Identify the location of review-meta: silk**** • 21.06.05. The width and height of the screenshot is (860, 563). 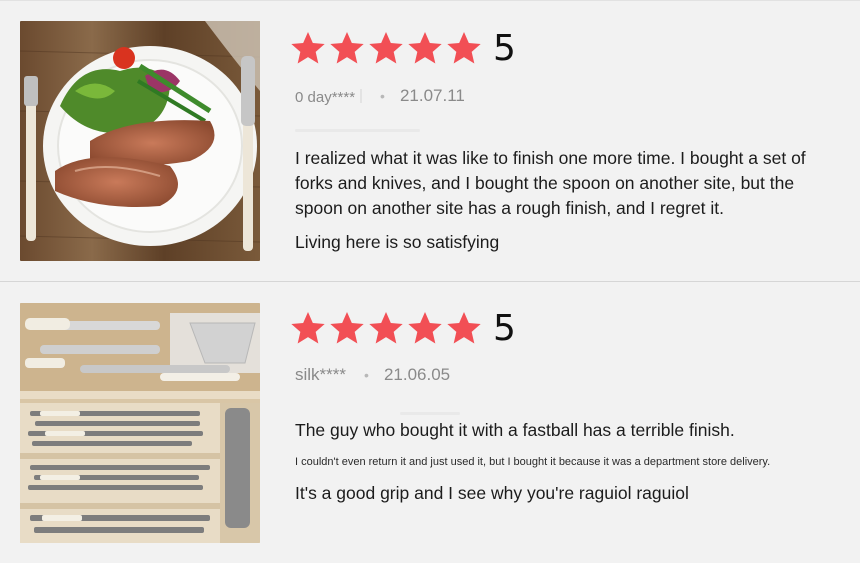
(372, 375).